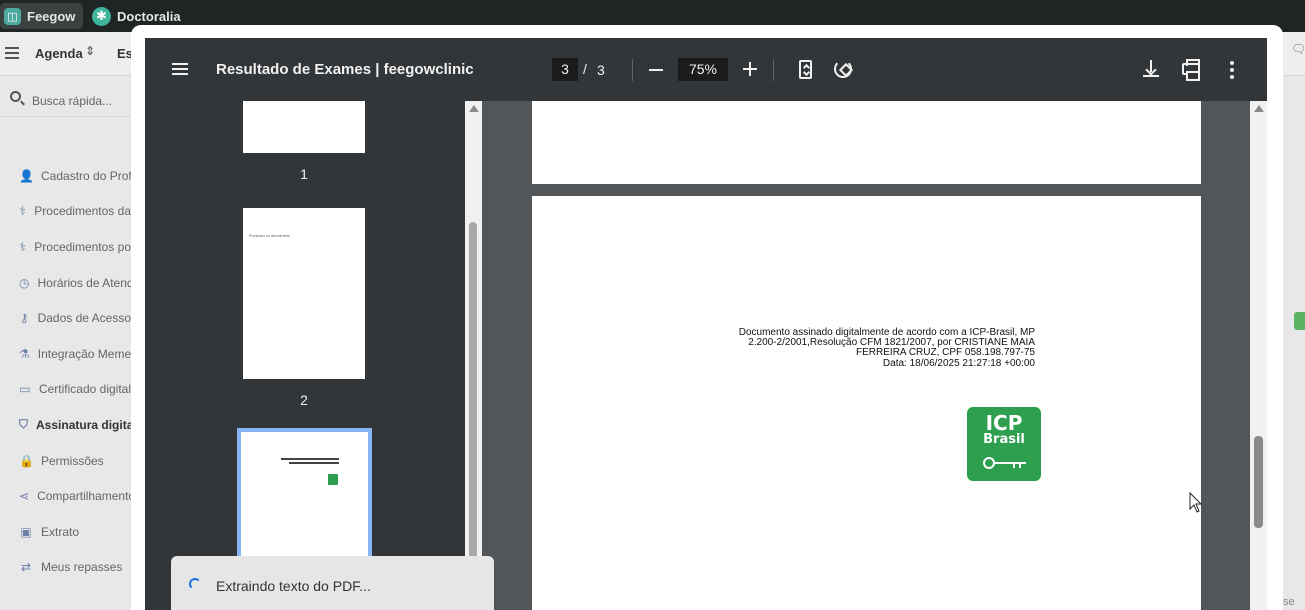 The image size is (1305, 610). Describe the element at coordinates (601, 70) in the screenshot. I see `page-total: 3` at that location.